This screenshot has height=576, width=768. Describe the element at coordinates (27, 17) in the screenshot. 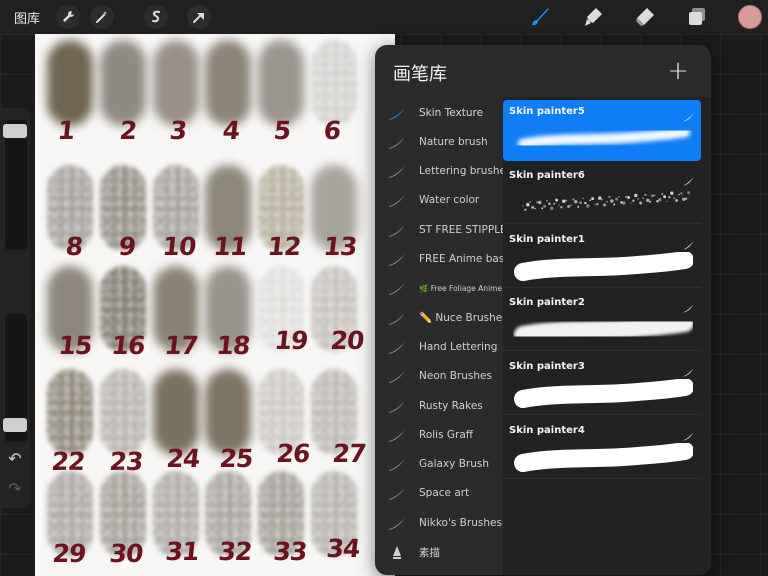

I see `gallery-button: 图库` at that location.